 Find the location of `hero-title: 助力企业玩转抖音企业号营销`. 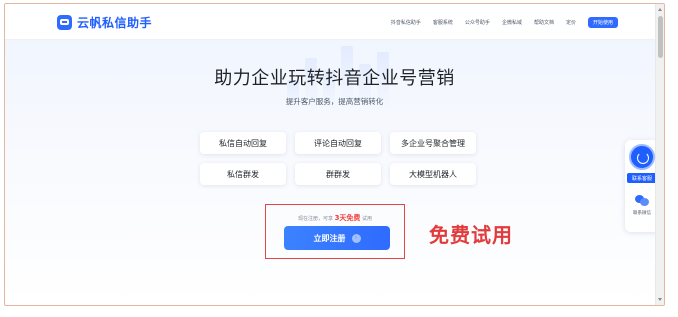

hero-title: 助力企业玩转抖音企业号营销 is located at coordinates (334, 78).